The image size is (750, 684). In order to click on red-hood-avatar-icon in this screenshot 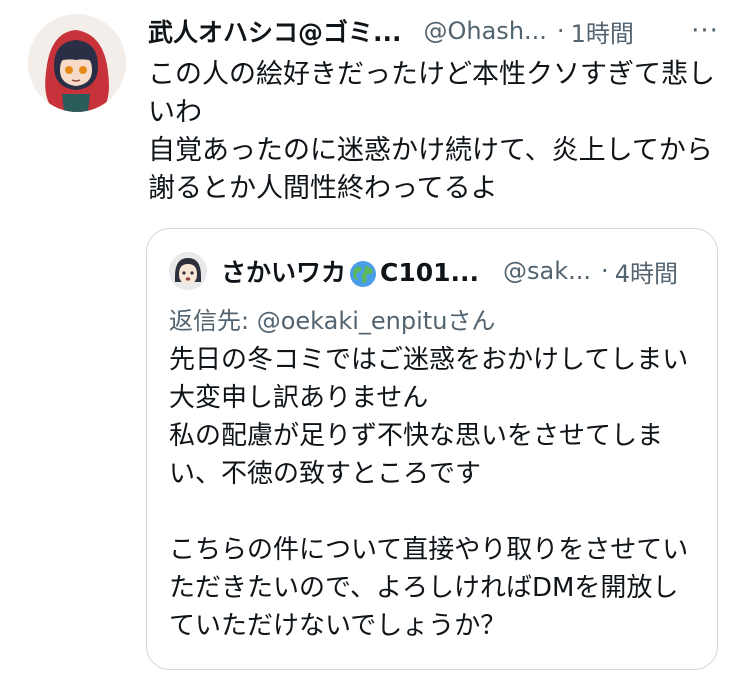, I will do `click(77, 63)`.